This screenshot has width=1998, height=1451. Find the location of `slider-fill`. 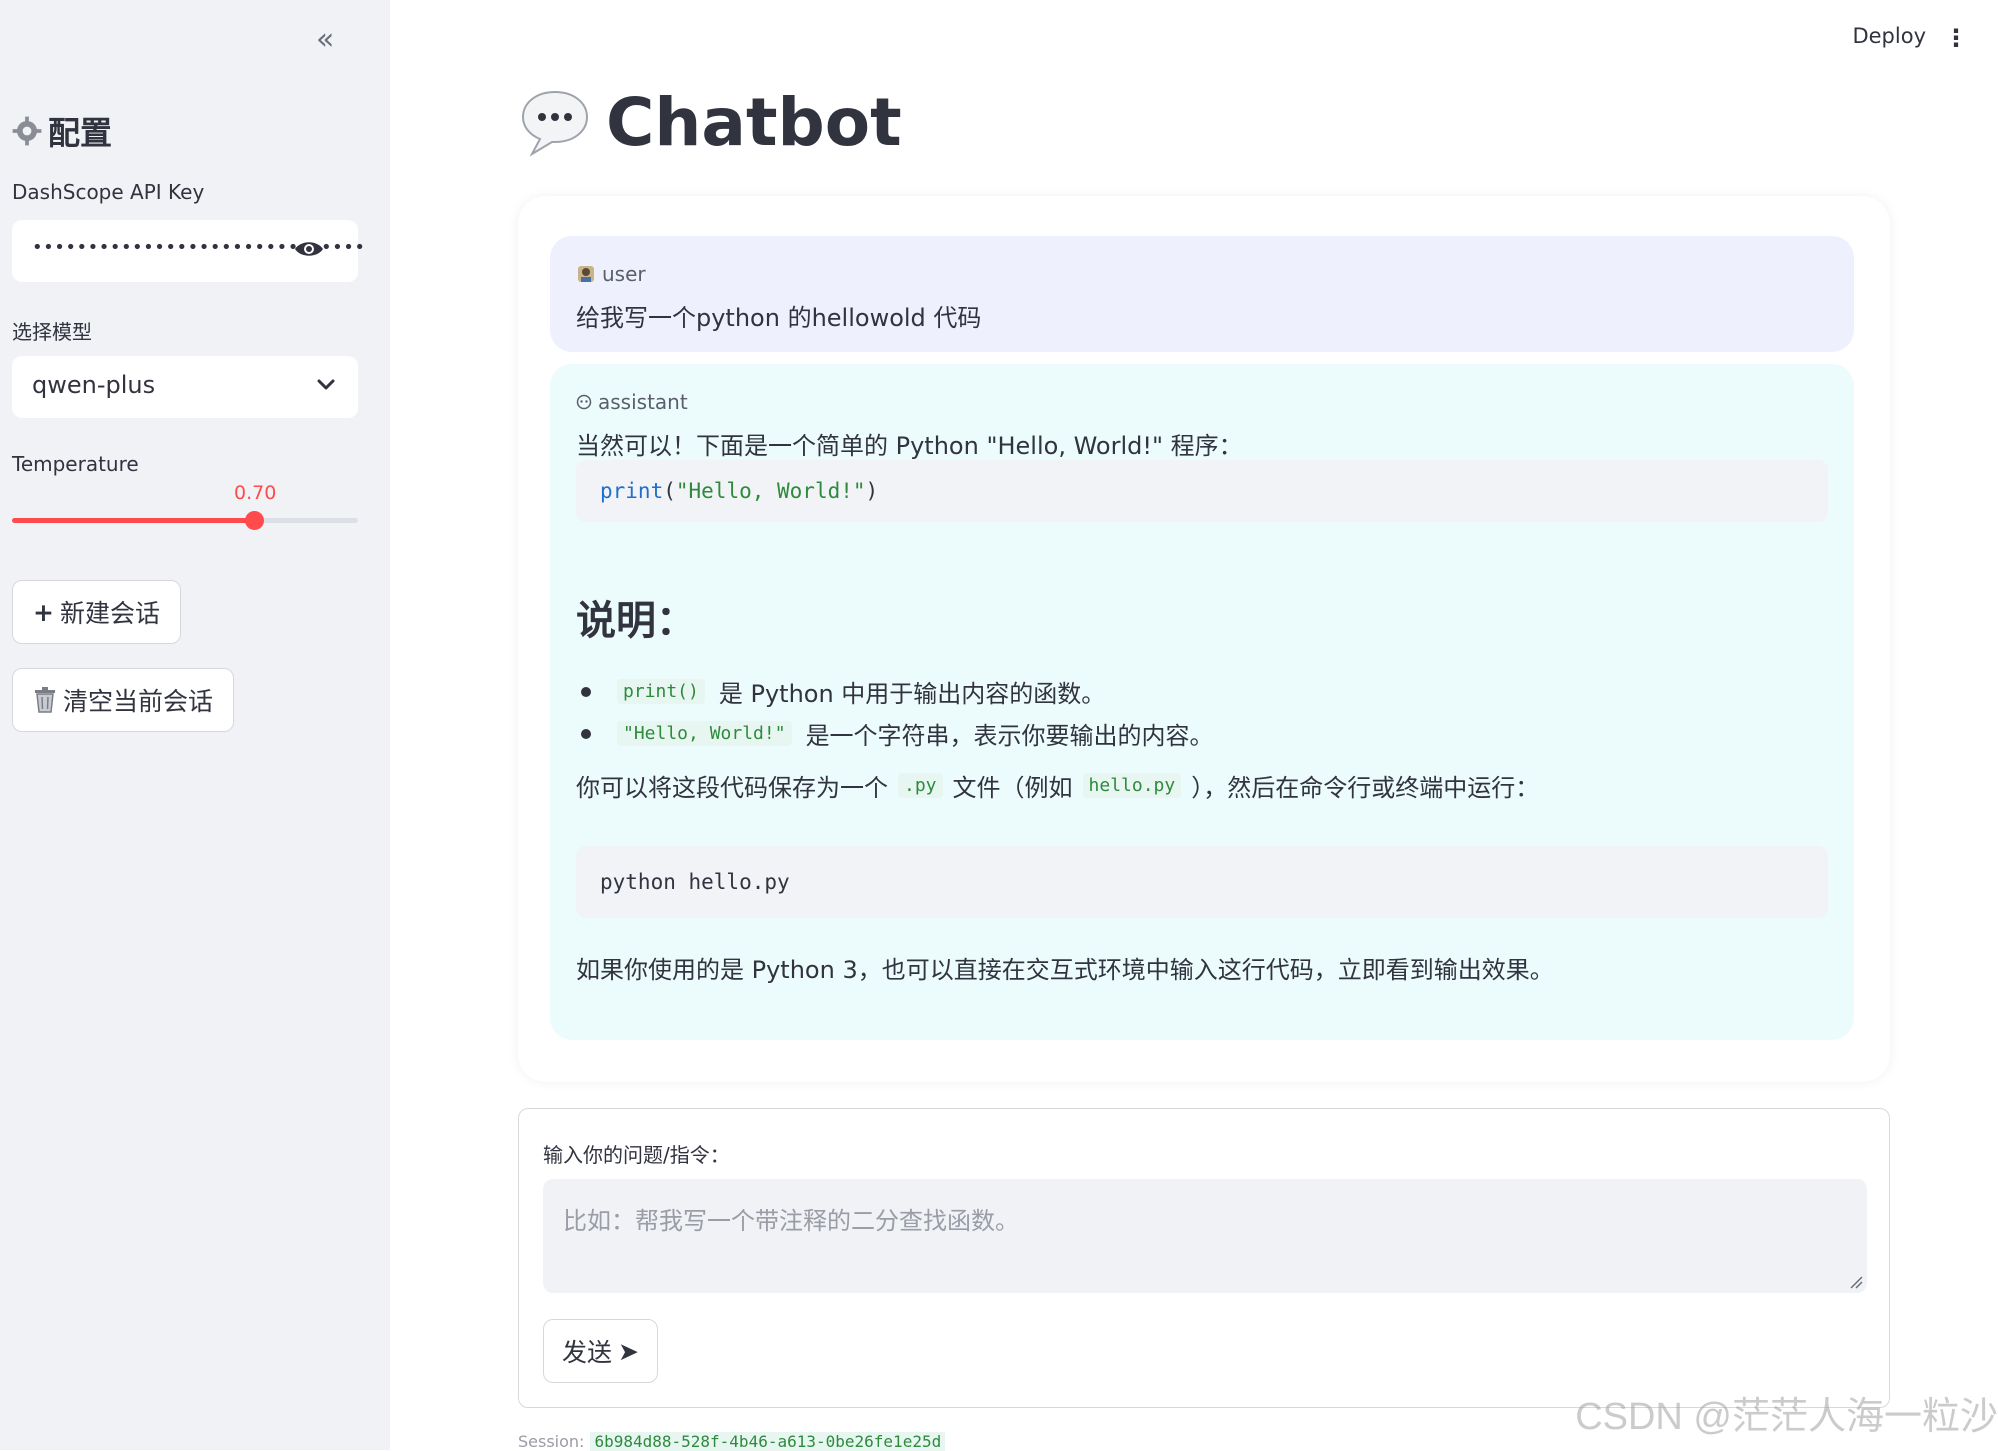

slider-fill is located at coordinates (133, 520).